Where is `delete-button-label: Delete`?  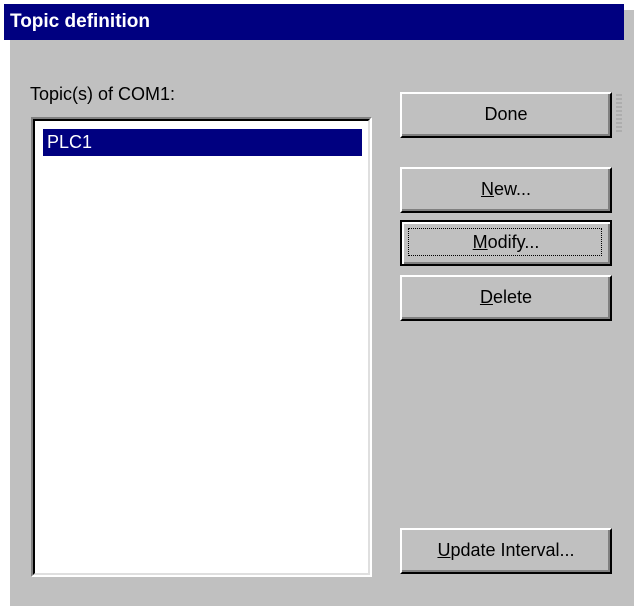
delete-button-label: Delete is located at coordinates (506, 297).